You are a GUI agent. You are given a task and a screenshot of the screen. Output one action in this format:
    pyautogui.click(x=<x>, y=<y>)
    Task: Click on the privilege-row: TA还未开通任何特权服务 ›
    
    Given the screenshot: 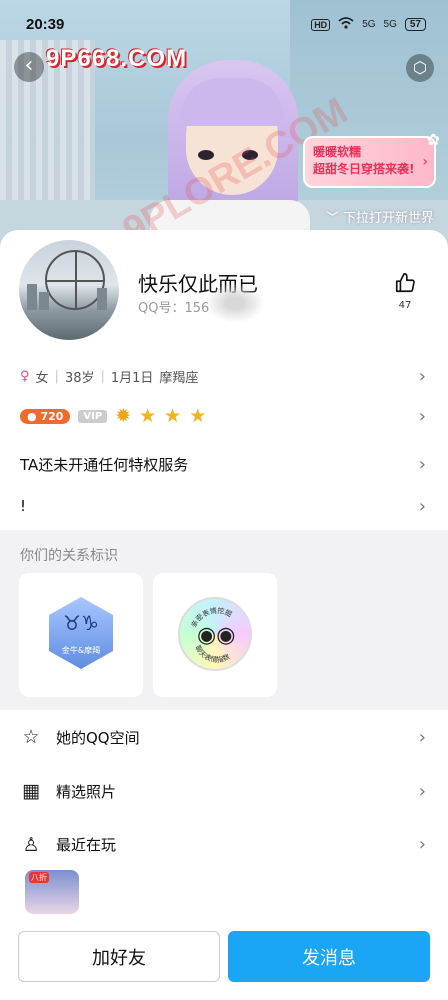 What is the action you would take?
    pyautogui.click(x=224, y=464)
    